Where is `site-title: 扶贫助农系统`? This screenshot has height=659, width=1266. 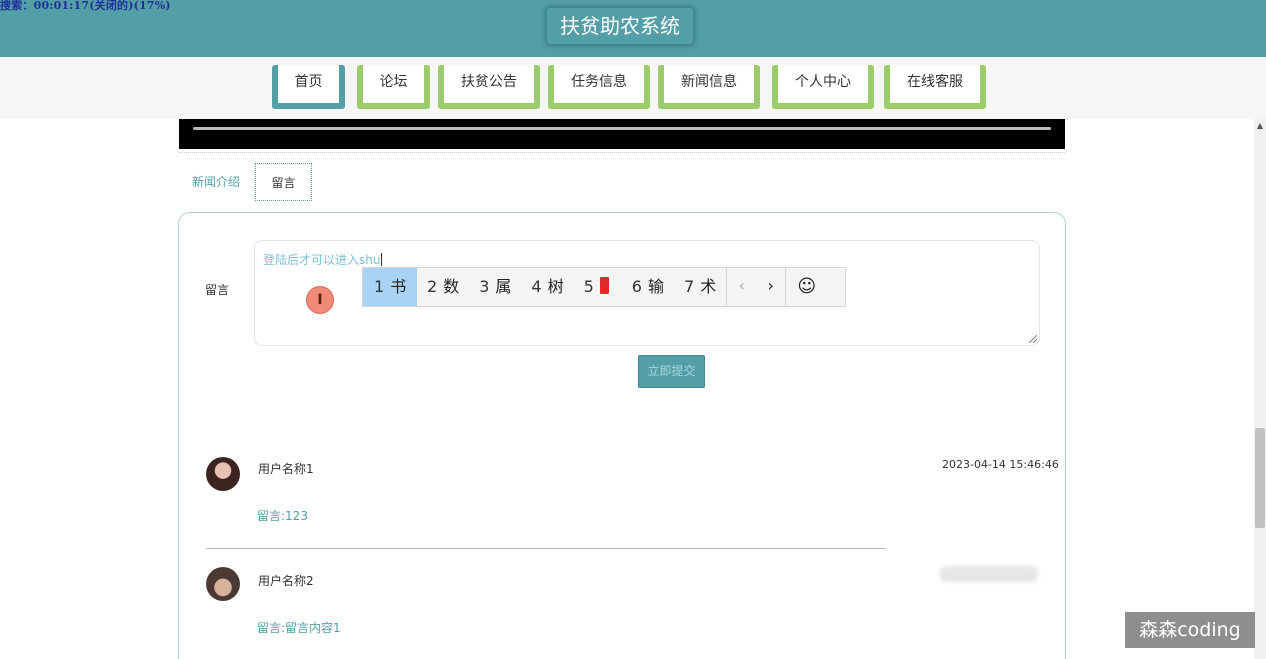
site-title: 扶贫助农系统 is located at coordinates (620, 26).